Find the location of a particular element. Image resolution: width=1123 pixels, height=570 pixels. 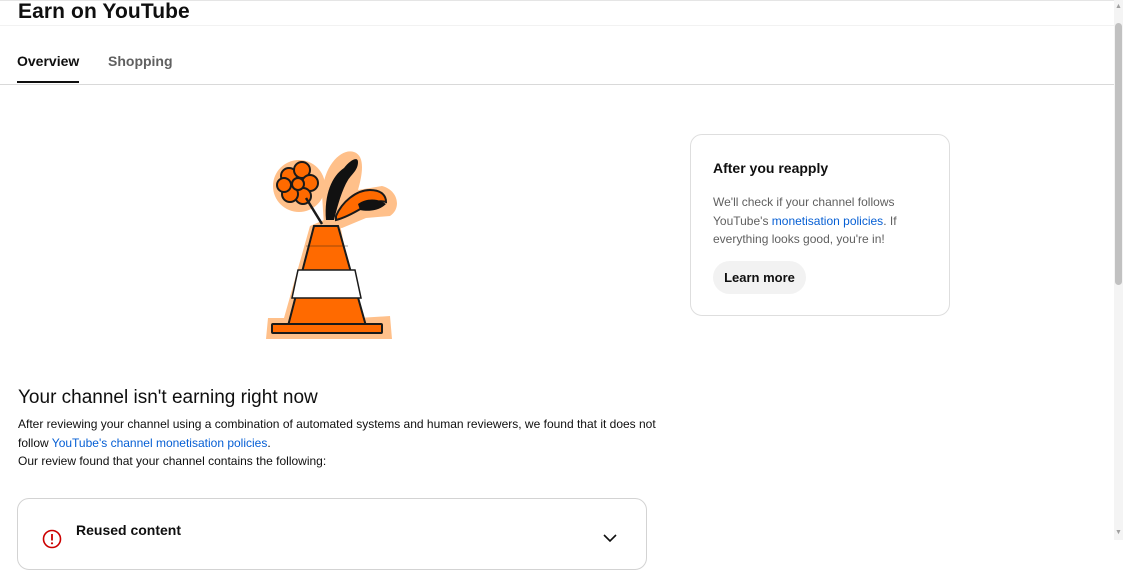

tab-shopping-label: Shopping is located at coordinates (140, 61).